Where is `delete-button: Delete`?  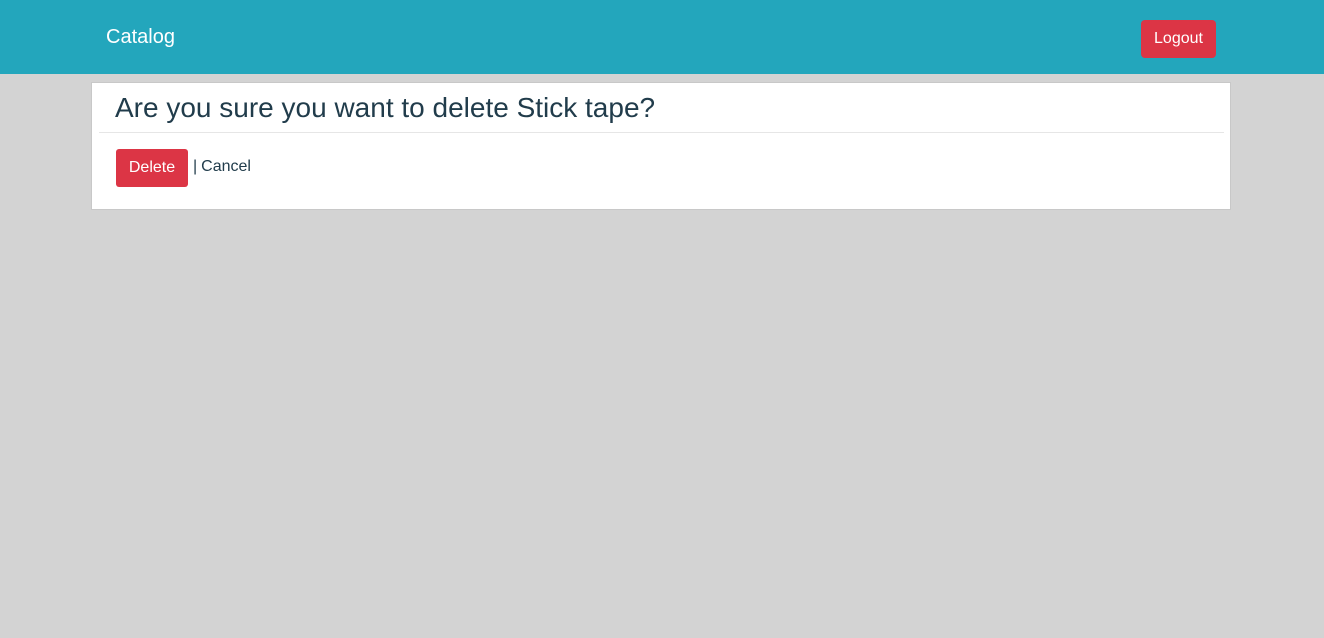 delete-button: Delete is located at coordinates (152, 168).